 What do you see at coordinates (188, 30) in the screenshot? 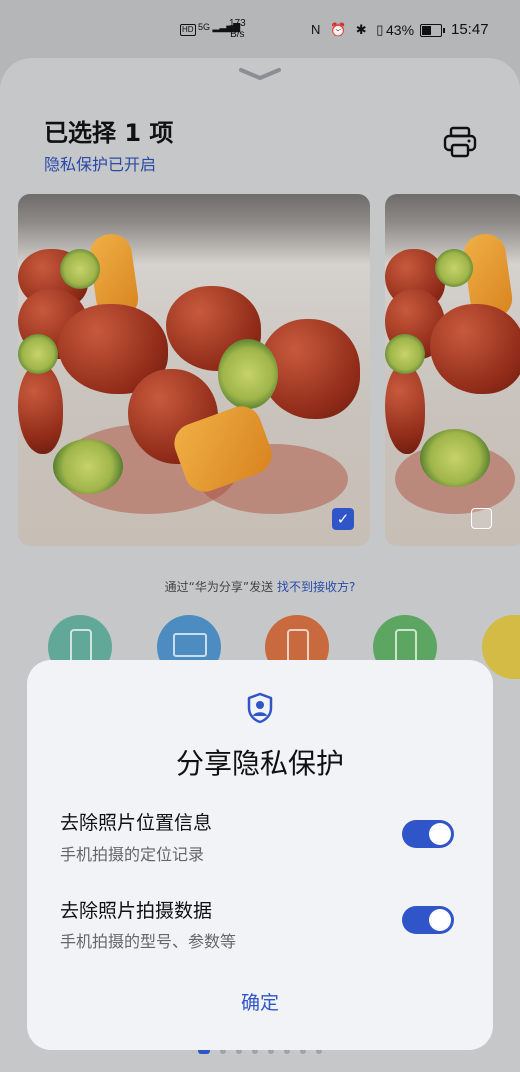
I see `hd-icon: HD` at bounding box center [188, 30].